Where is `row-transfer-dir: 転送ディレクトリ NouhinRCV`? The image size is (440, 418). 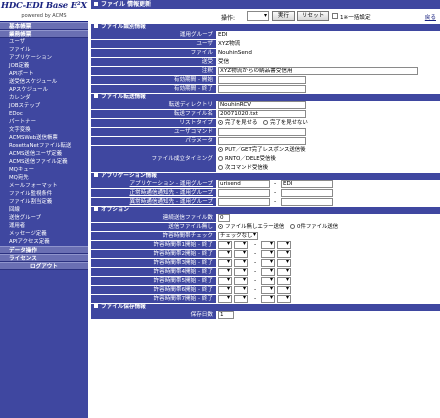 row-transfer-dir: 転送ディレクトリ NouhinRCV is located at coordinates (265, 105).